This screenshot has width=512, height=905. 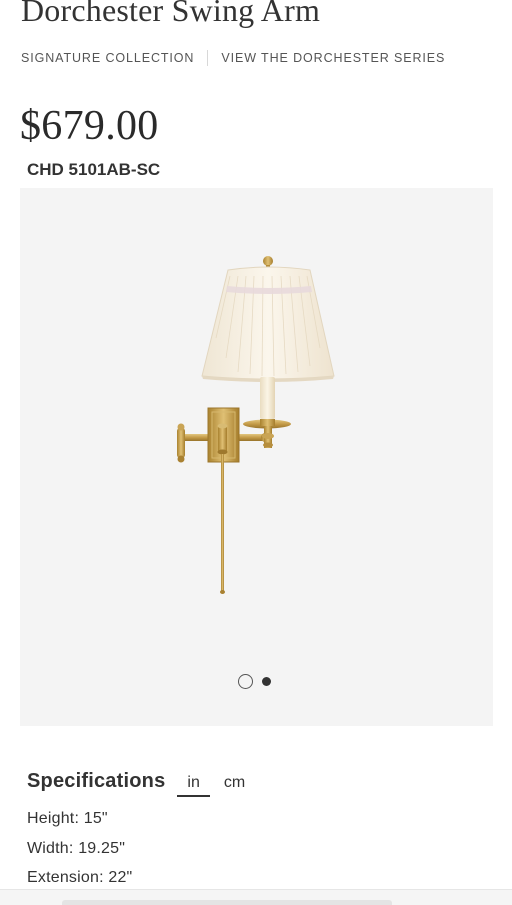 I want to click on signature-collection-link: SIGNATURE COLLECTION, so click(x=107, y=58).